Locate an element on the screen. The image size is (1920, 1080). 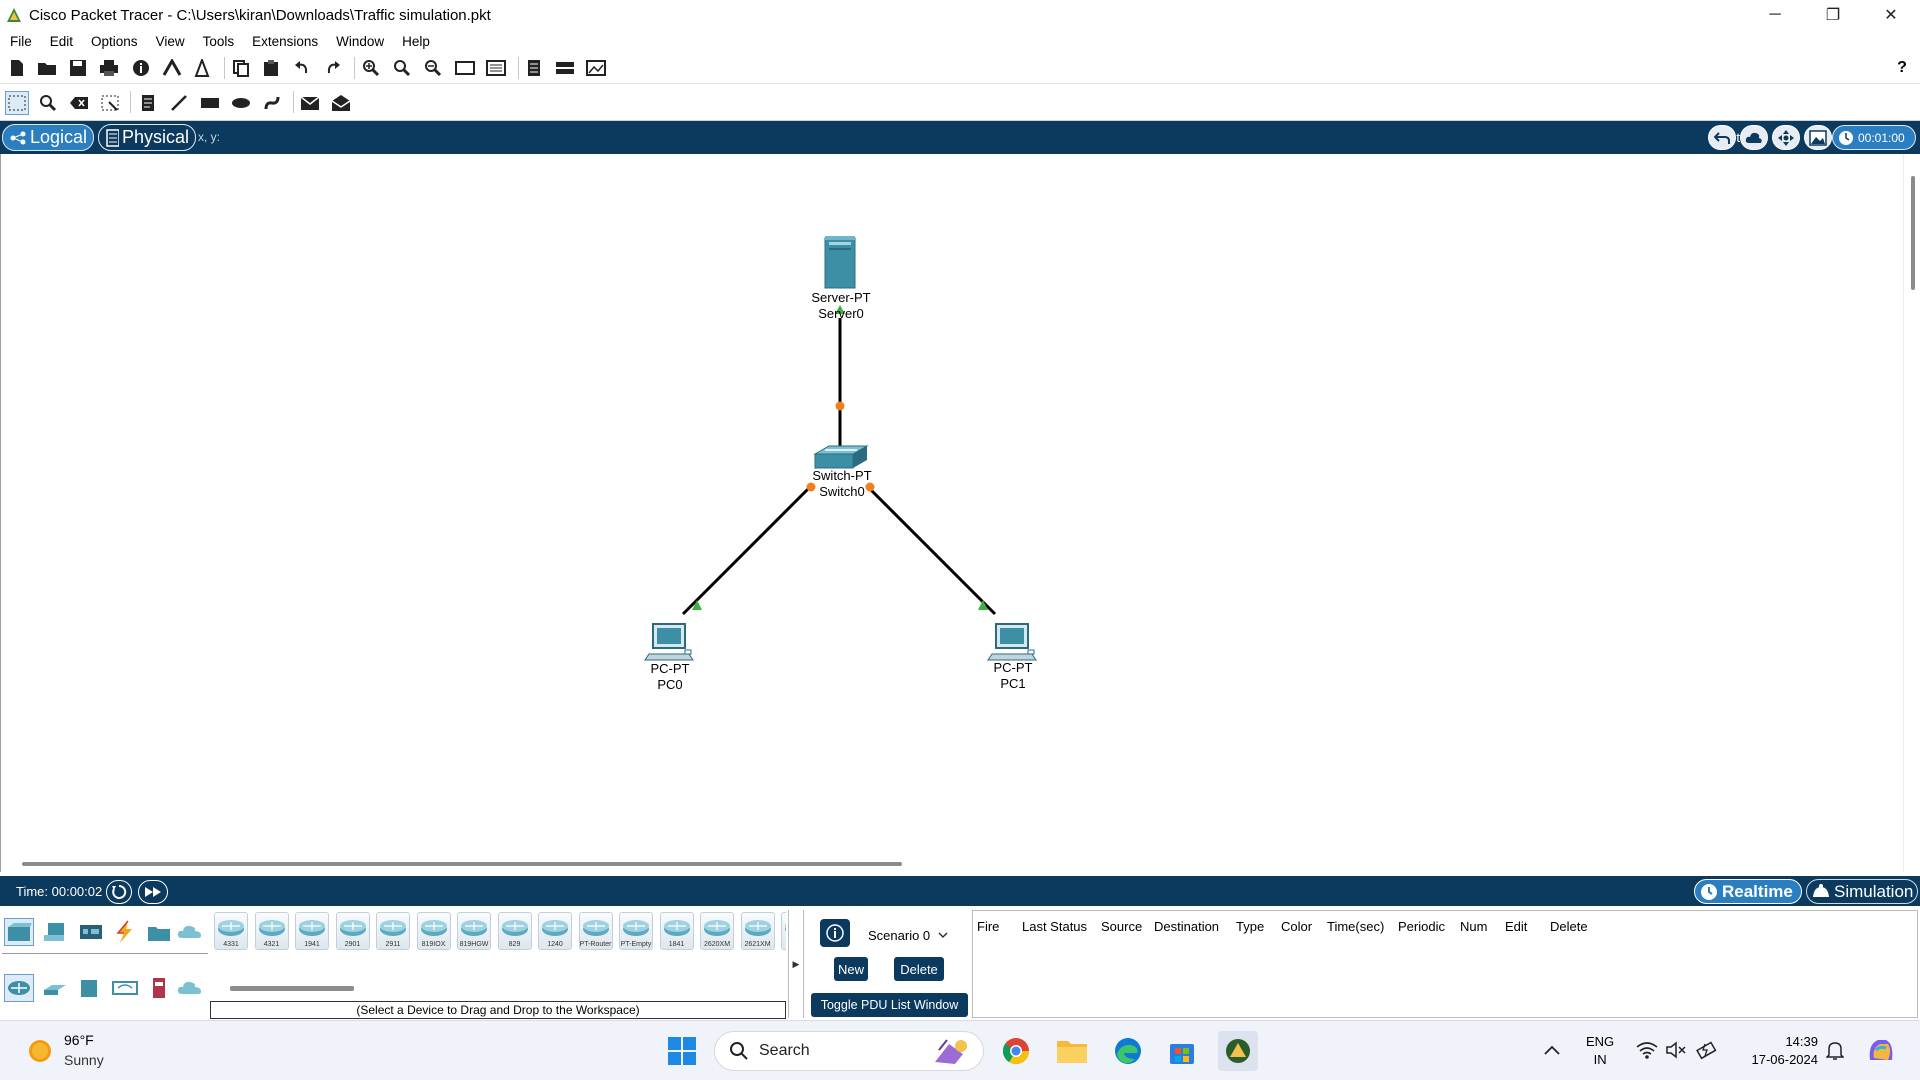
menu-extensions: Extensions is located at coordinates (284, 41).